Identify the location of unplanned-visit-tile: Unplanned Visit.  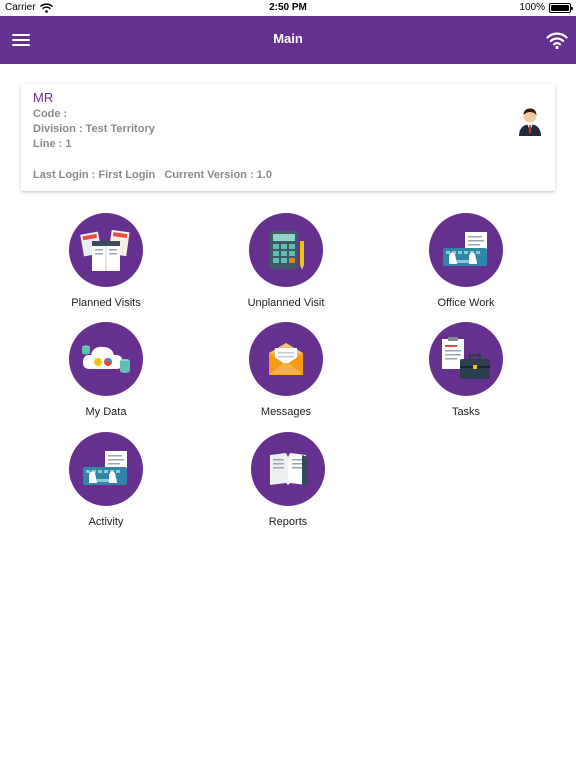
(286, 261).